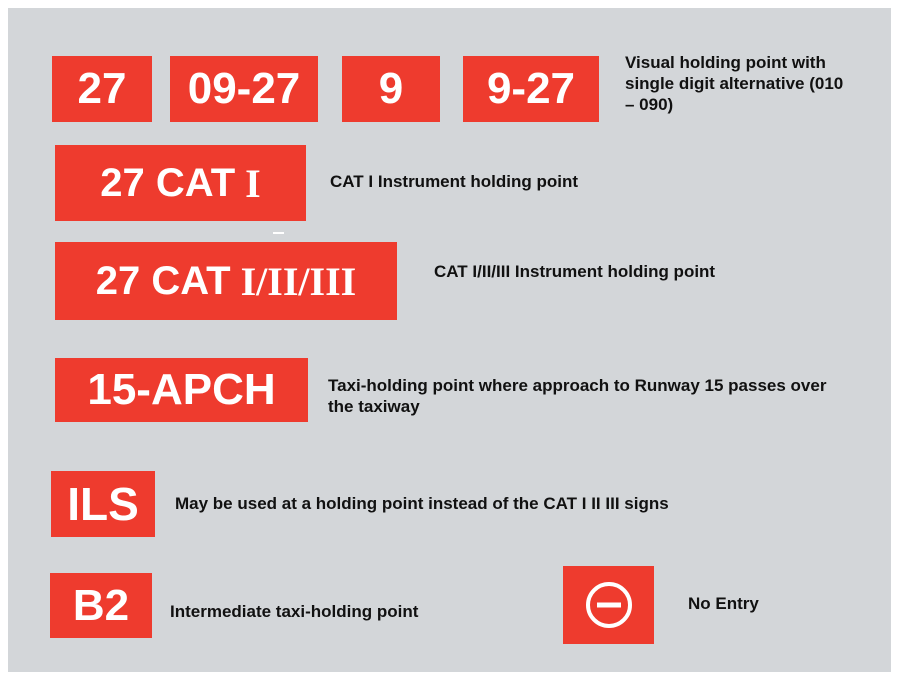 Image resolution: width=899 pixels, height=680 pixels. What do you see at coordinates (294, 611) in the screenshot?
I see `intermediate-description: Intermediate taxi-holding point` at bounding box center [294, 611].